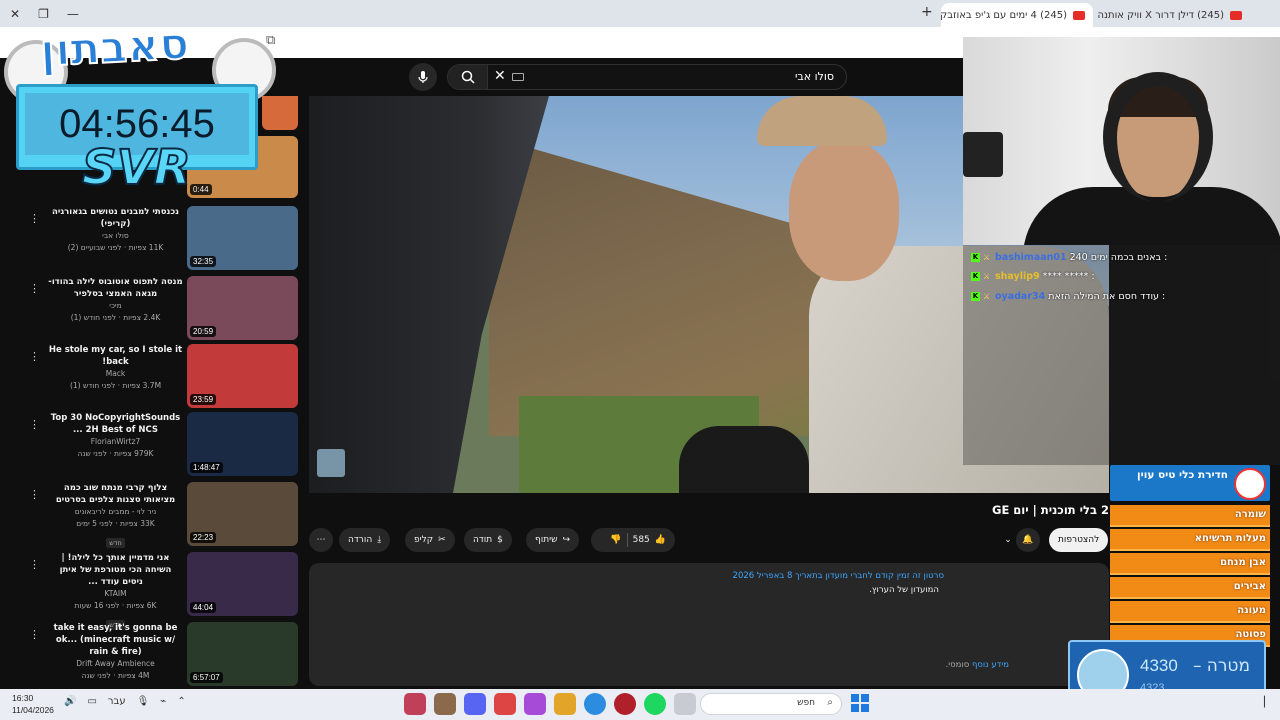  I want to click on youtube-favicon-icon, so click(1079, 15).